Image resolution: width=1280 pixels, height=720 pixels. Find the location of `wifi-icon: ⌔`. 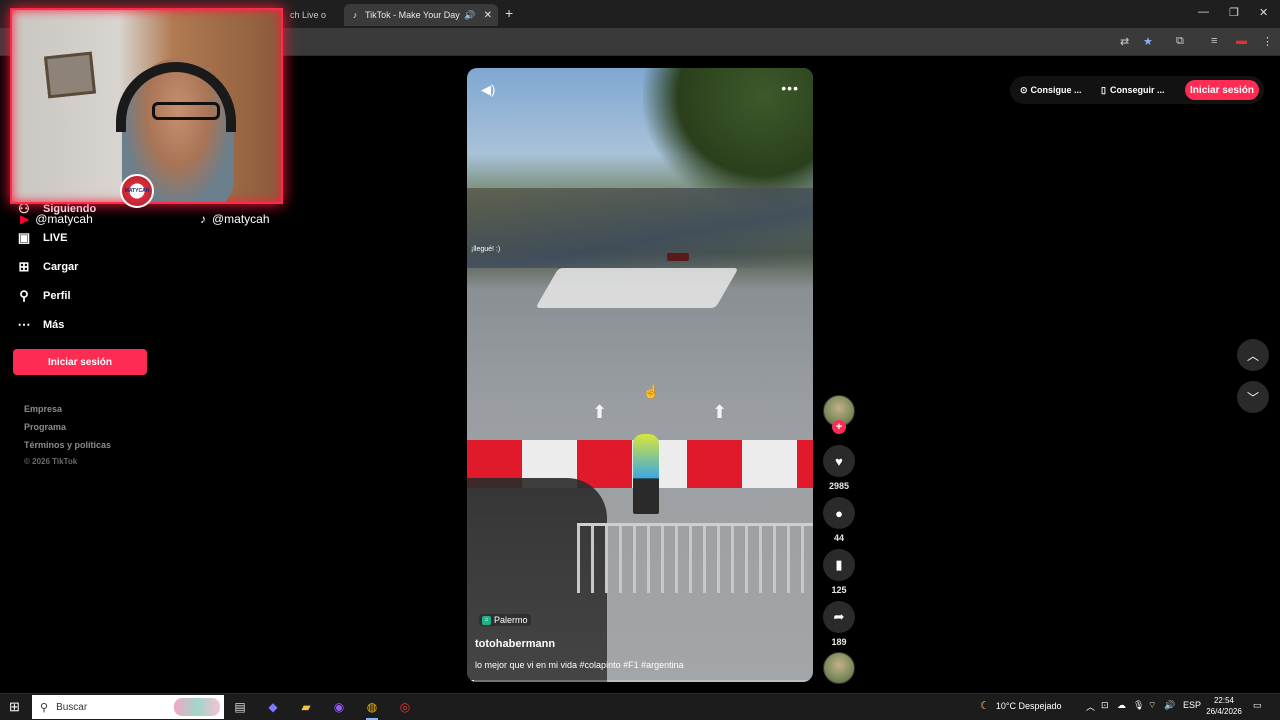

wifi-icon: ⌔ is located at coordinates (1152, 705).